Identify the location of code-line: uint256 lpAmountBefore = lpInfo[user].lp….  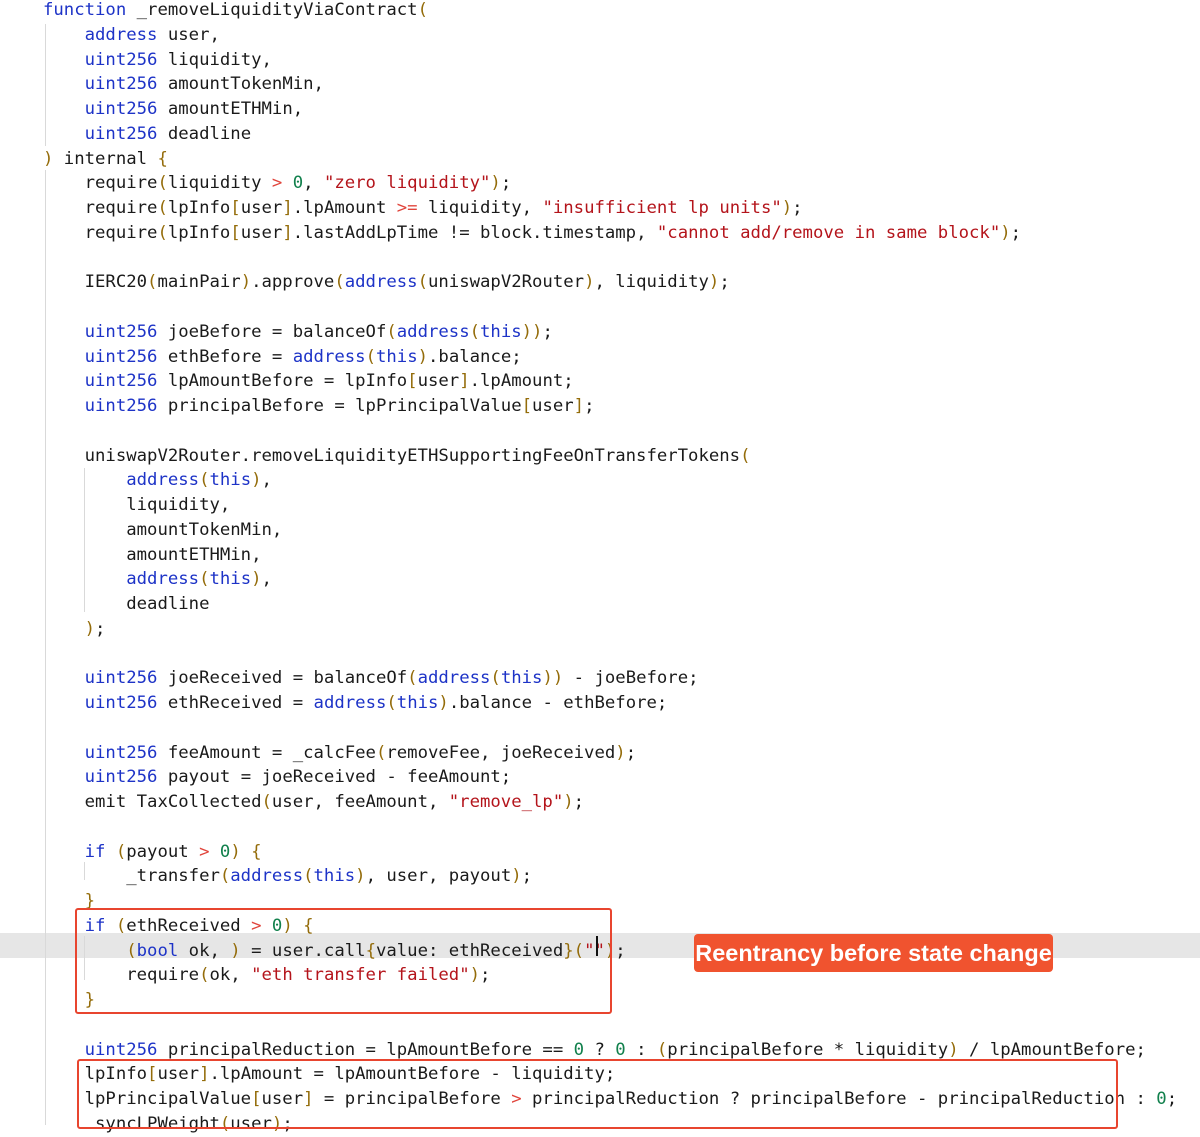
(308, 381).